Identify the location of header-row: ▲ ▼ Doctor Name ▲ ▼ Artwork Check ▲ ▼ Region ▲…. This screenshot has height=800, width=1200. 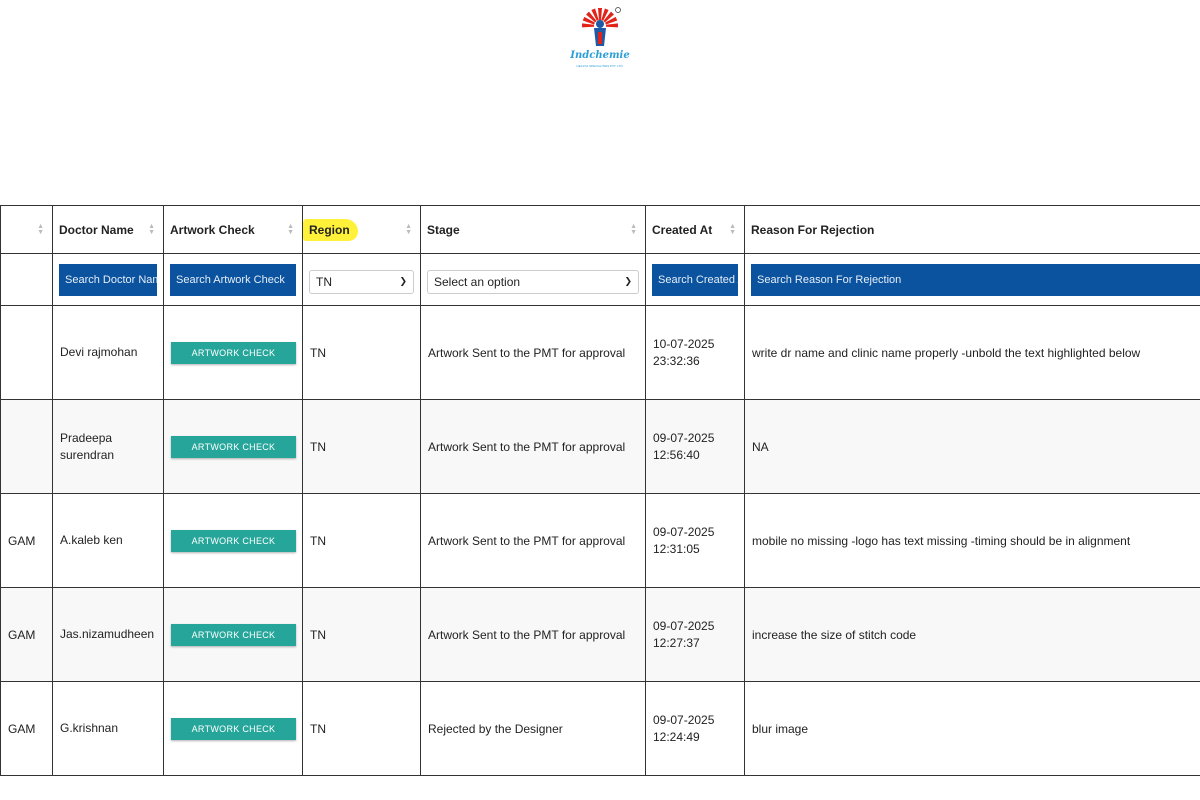
(600, 229).